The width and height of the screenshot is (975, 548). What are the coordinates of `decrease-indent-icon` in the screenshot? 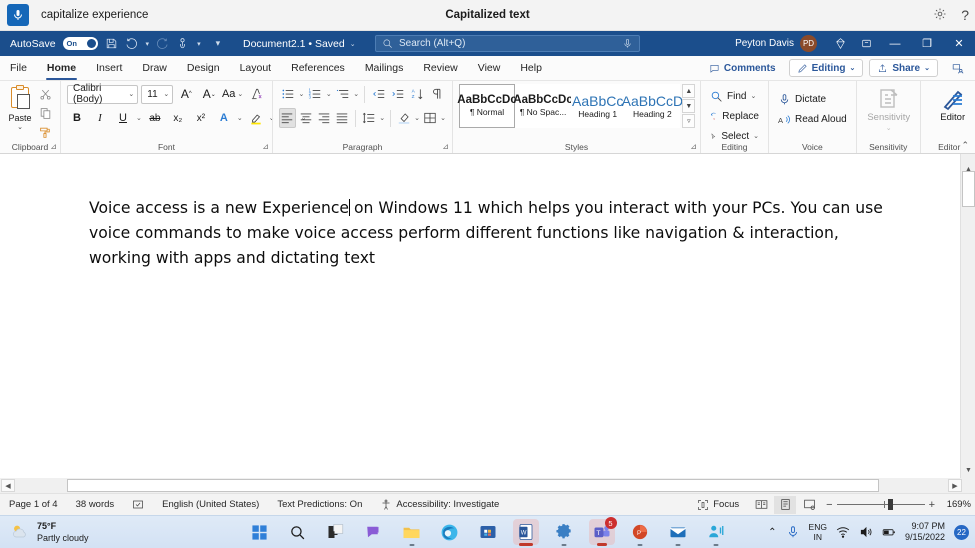 It's located at (379, 94).